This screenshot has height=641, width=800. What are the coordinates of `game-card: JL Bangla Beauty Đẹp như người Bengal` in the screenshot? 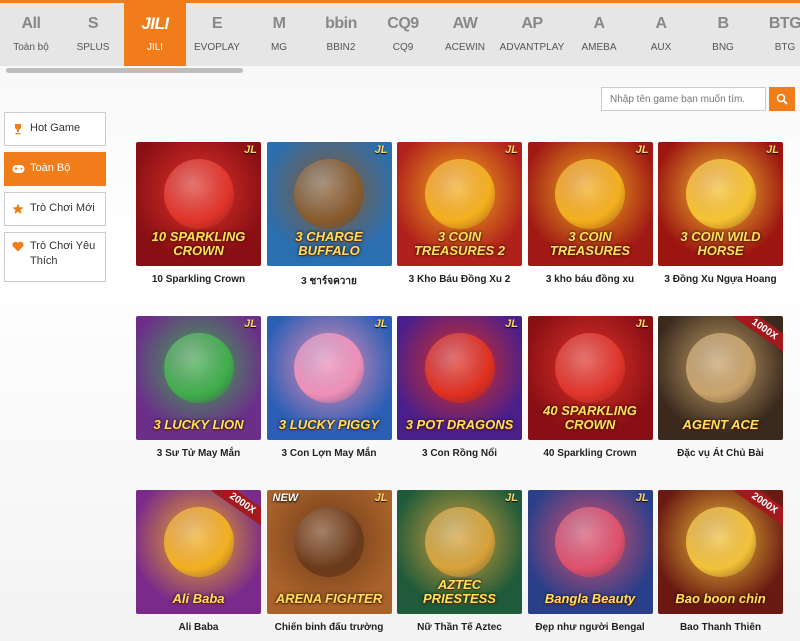 It's located at (590, 561).